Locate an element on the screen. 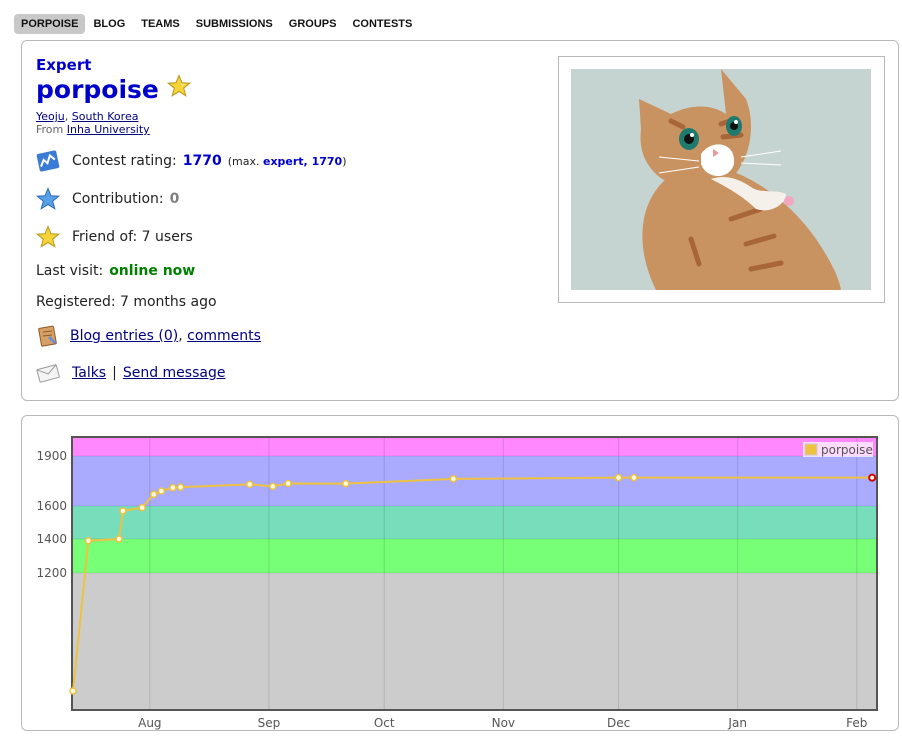 This screenshot has width=902, height=739. gold-star-icon is located at coordinates (48, 237).